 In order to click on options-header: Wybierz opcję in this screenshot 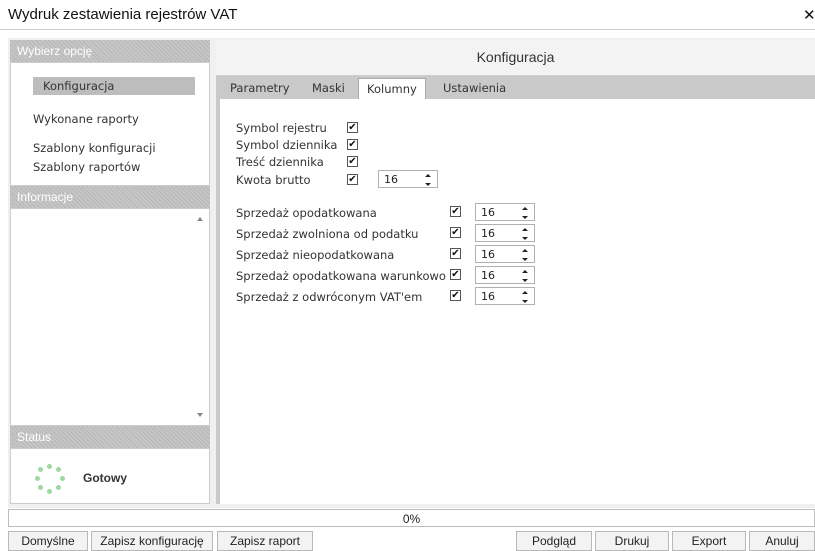, I will do `click(110, 51)`.